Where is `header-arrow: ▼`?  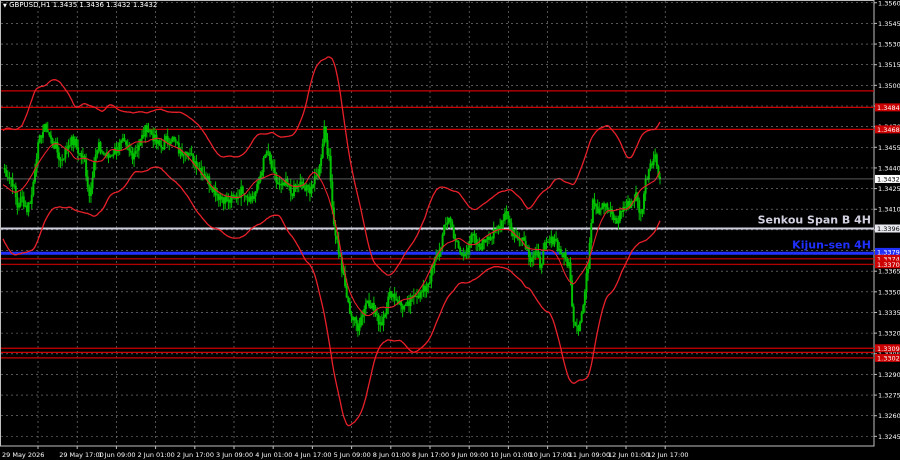 header-arrow: ▼ is located at coordinates (5, 6).